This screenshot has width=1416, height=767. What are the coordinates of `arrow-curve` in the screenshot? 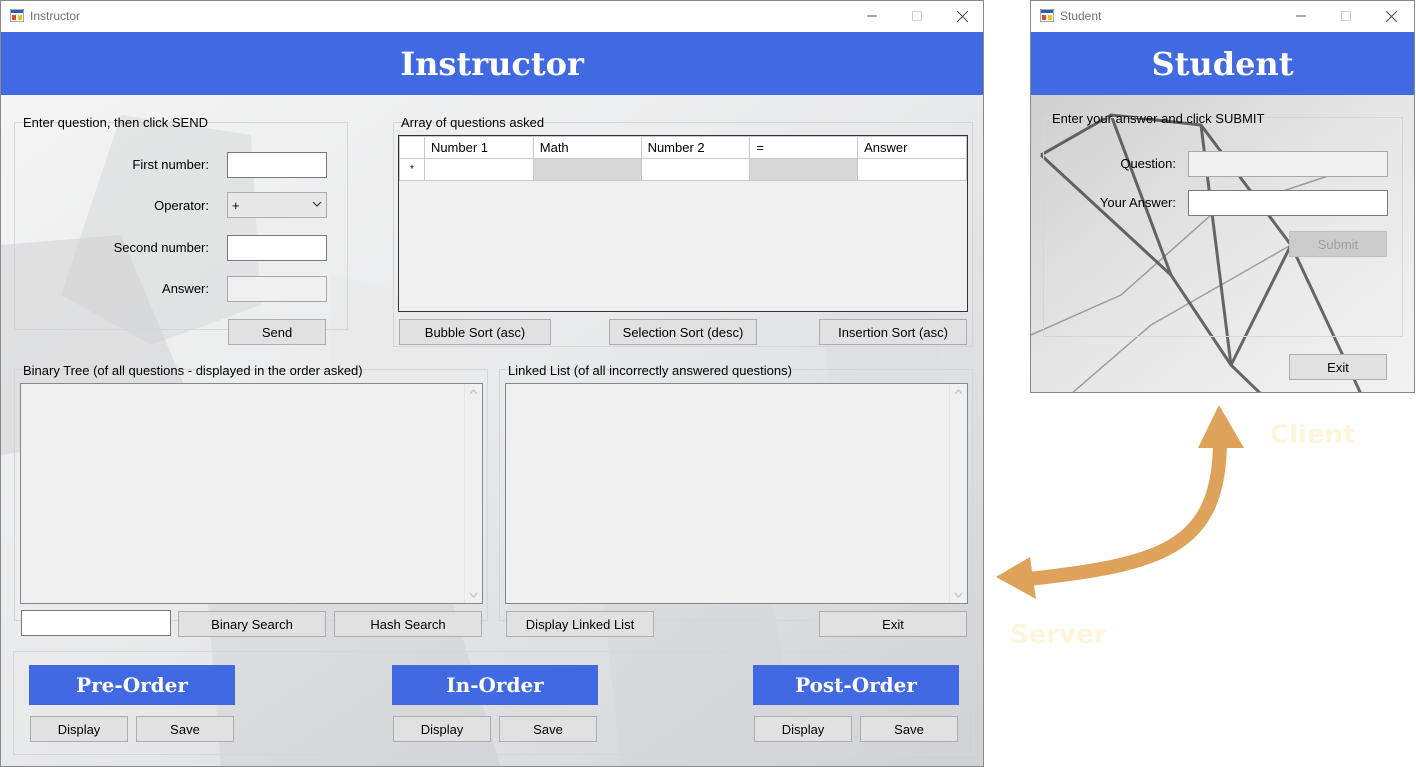 It's located at (1120, 510).